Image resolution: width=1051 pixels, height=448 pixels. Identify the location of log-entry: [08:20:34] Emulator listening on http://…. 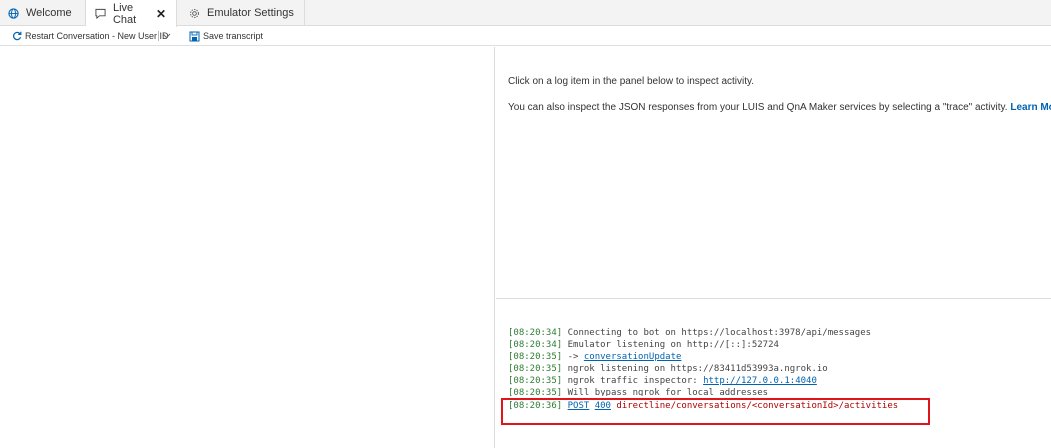
(643, 345).